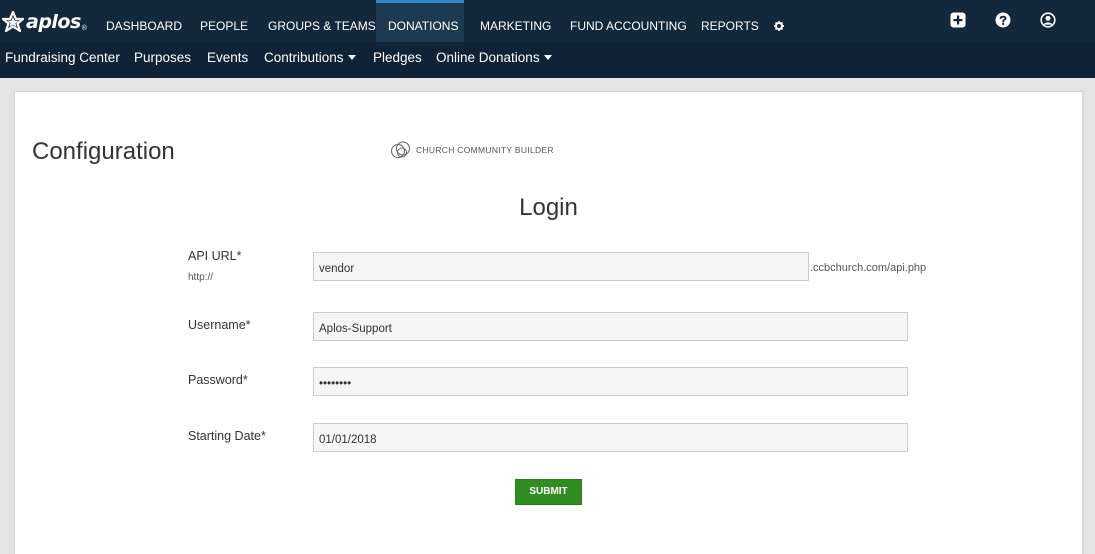 Image resolution: width=1095 pixels, height=554 pixels. I want to click on subnav-pledges: Pledges, so click(397, 57).